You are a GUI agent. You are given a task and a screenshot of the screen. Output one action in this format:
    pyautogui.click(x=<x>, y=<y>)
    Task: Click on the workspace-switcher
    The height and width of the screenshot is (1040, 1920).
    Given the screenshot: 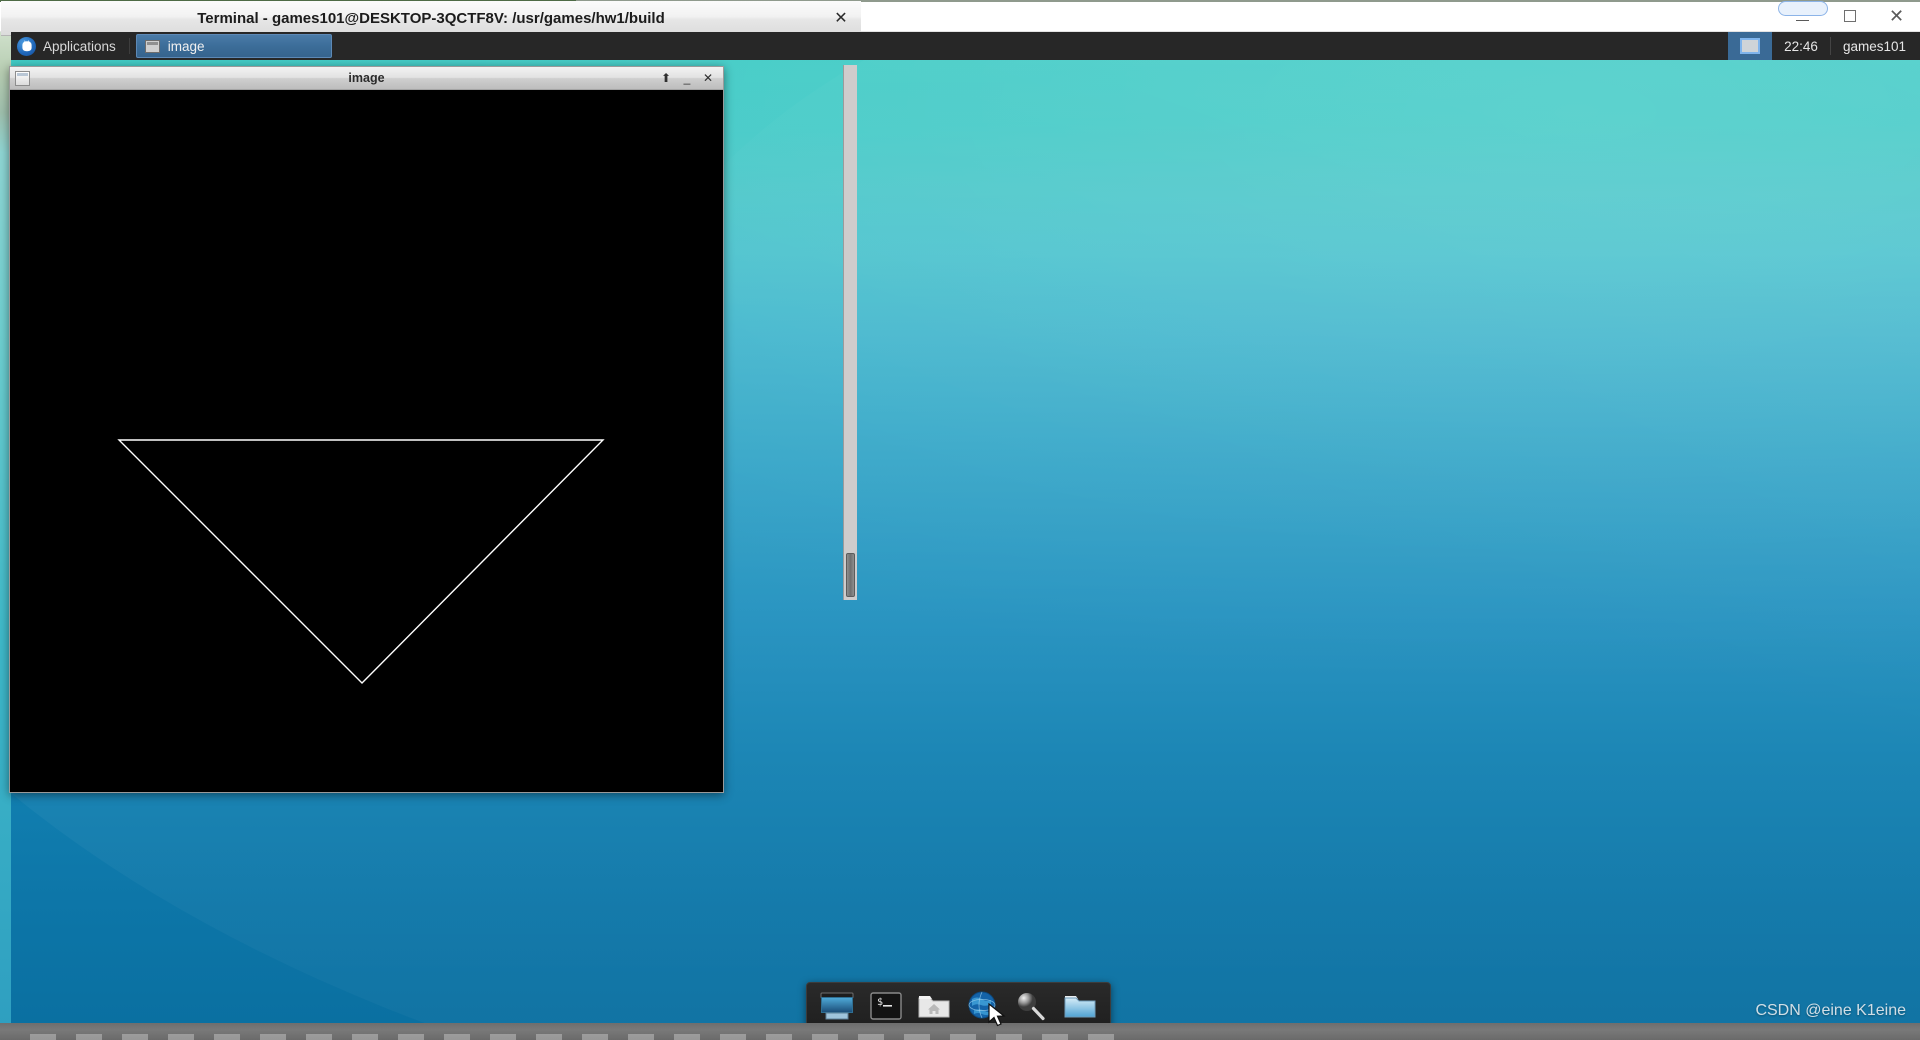 What is the action you would take?
    pyautogui.click(x=1750, y=46)
    